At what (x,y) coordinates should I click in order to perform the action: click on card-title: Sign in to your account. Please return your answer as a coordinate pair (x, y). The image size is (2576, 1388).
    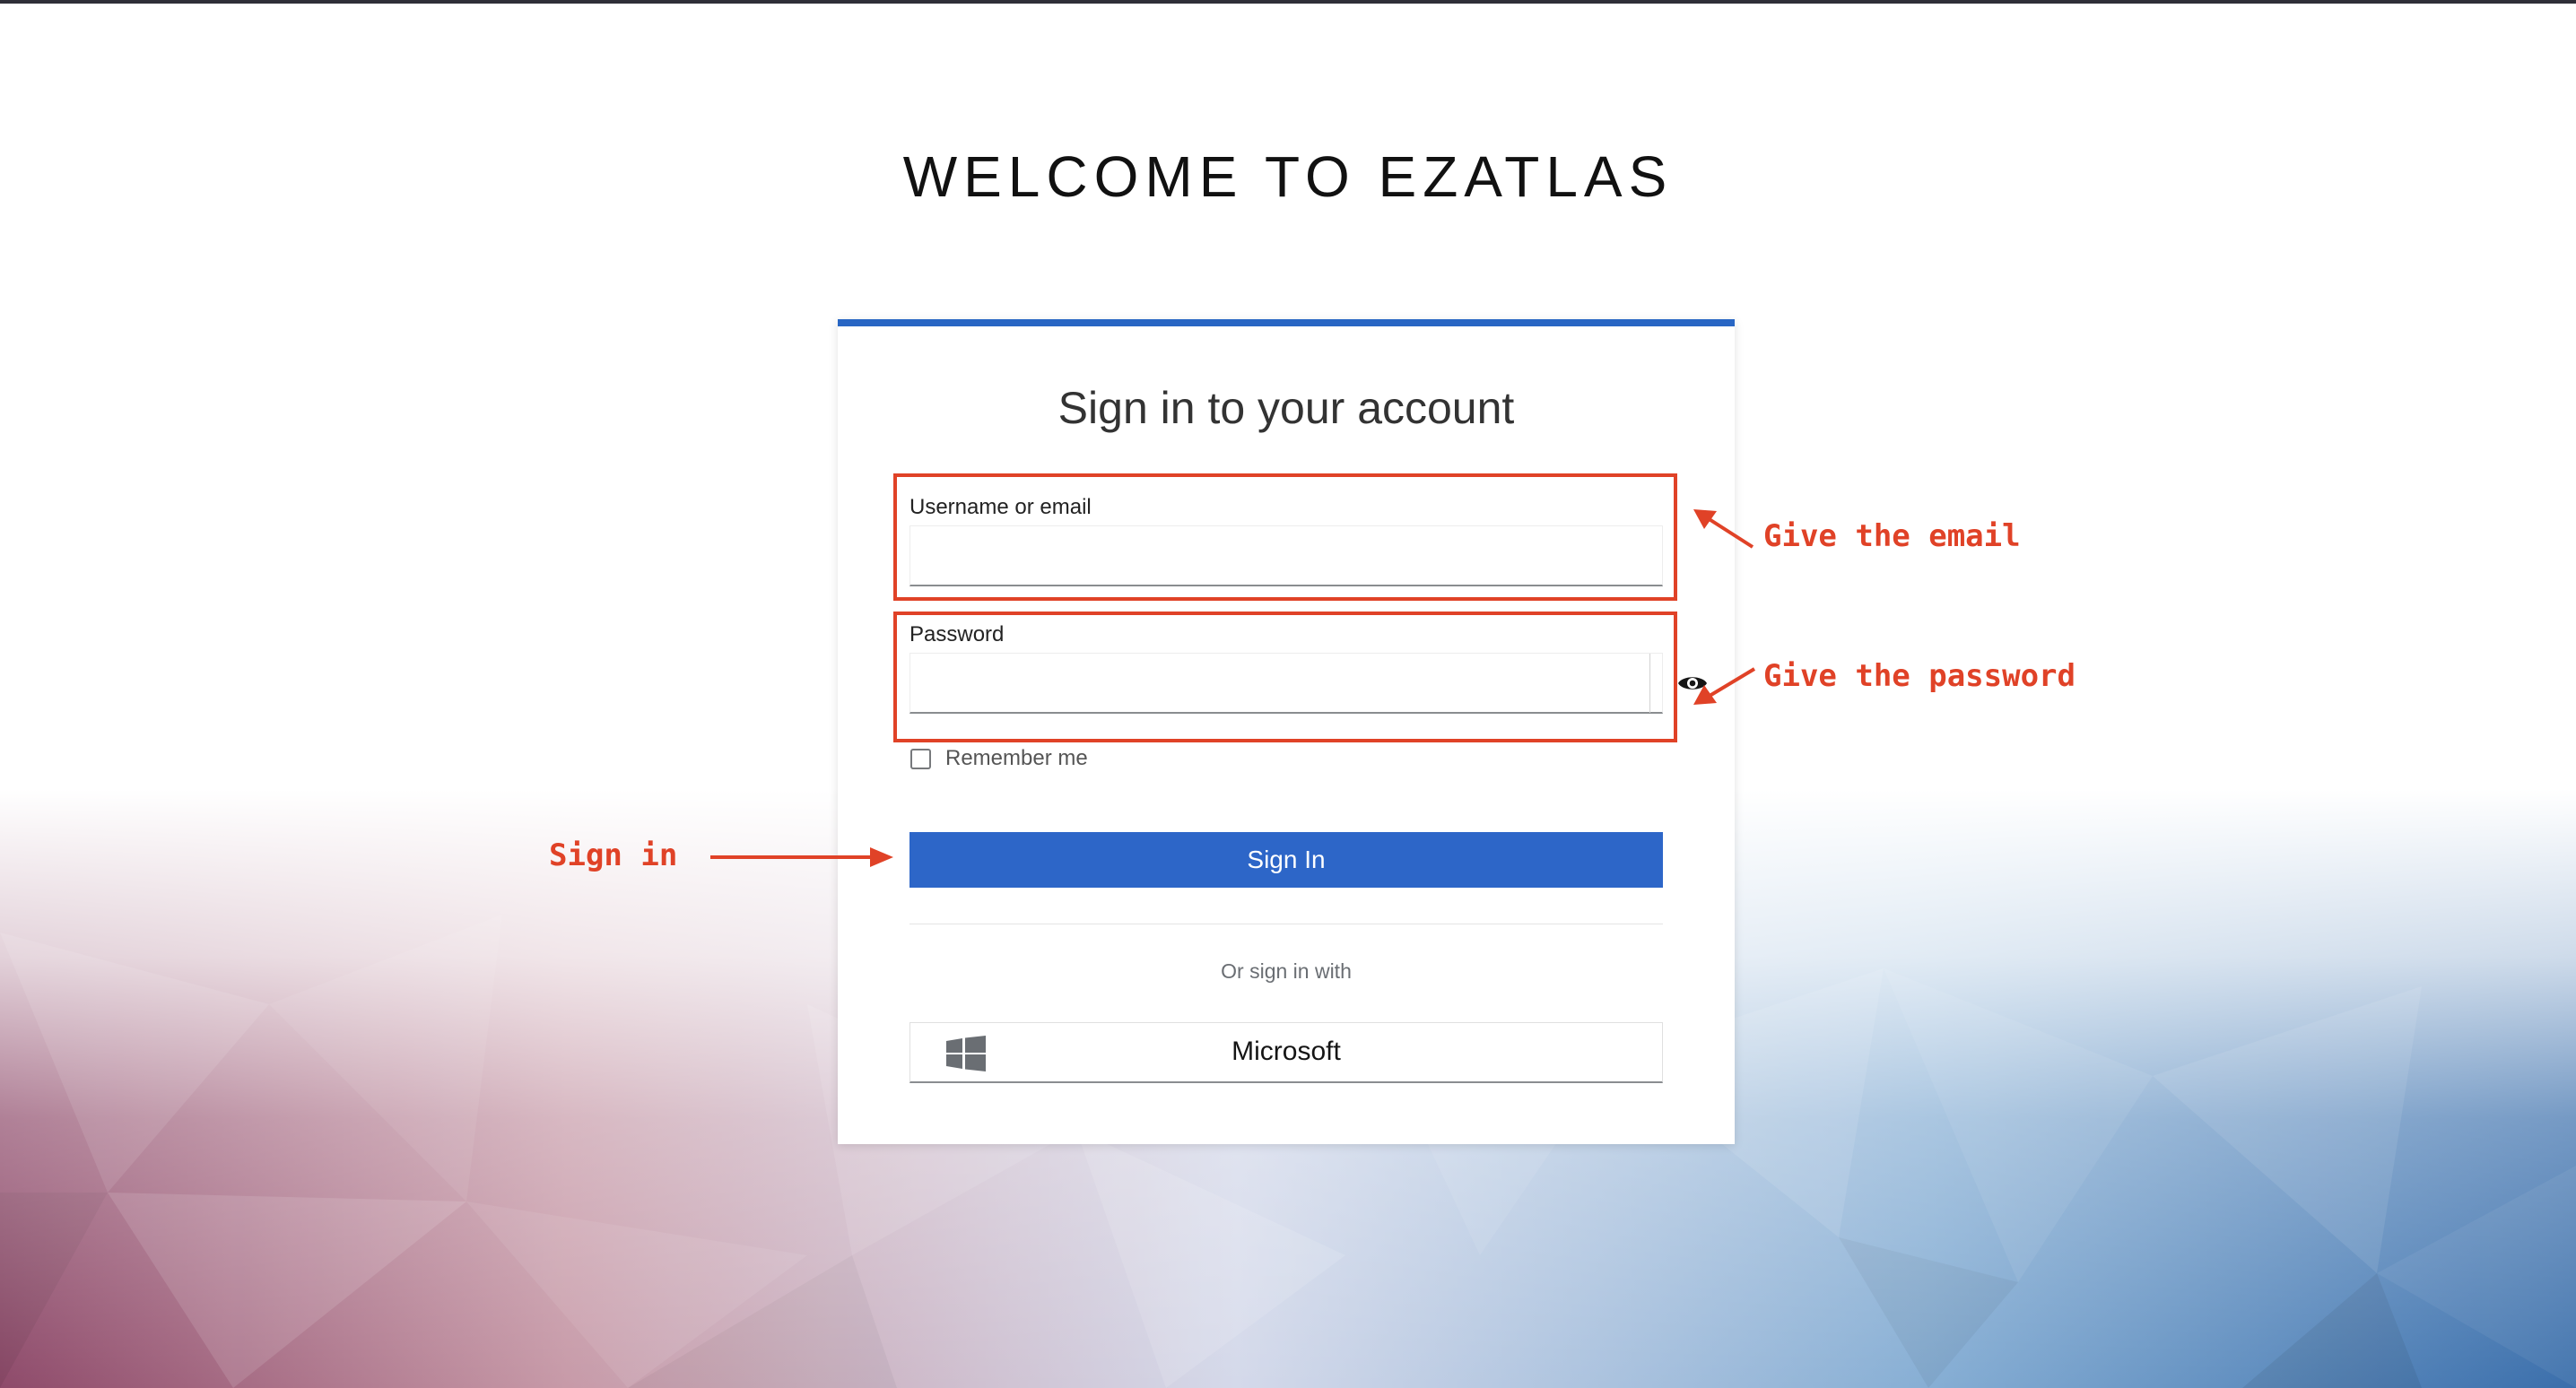
    Looking at the image, I should click on (1286, 408).